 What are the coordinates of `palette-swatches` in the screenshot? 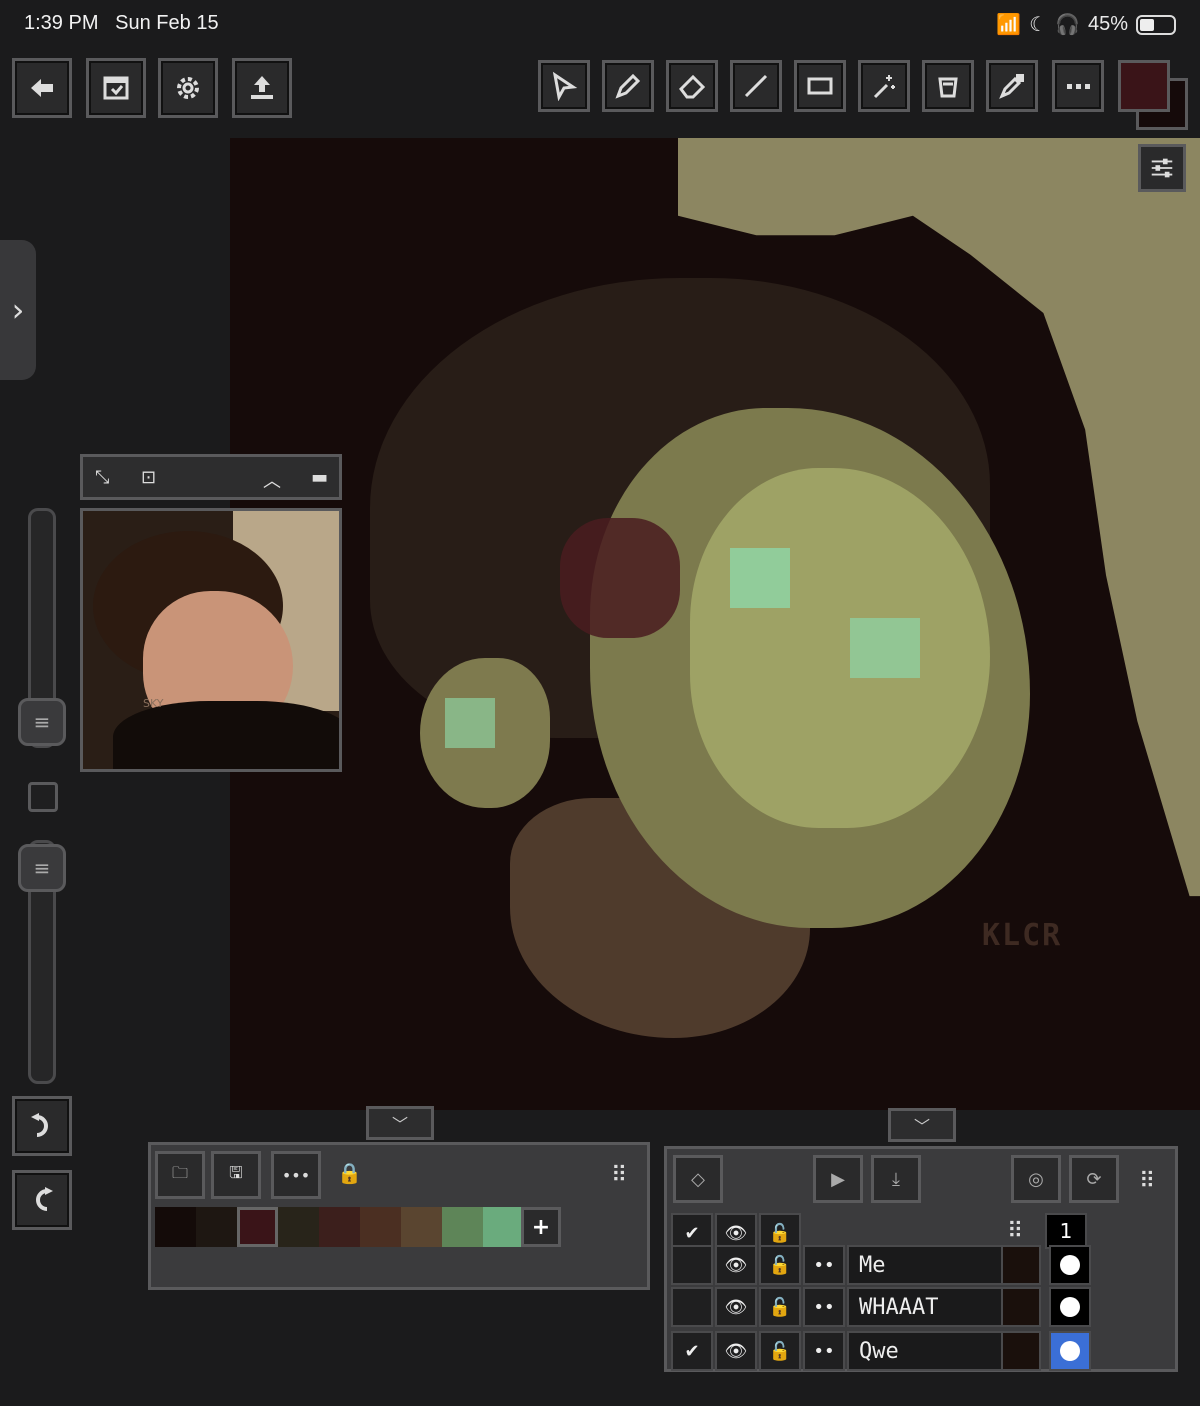 It's located at (339, 1227).